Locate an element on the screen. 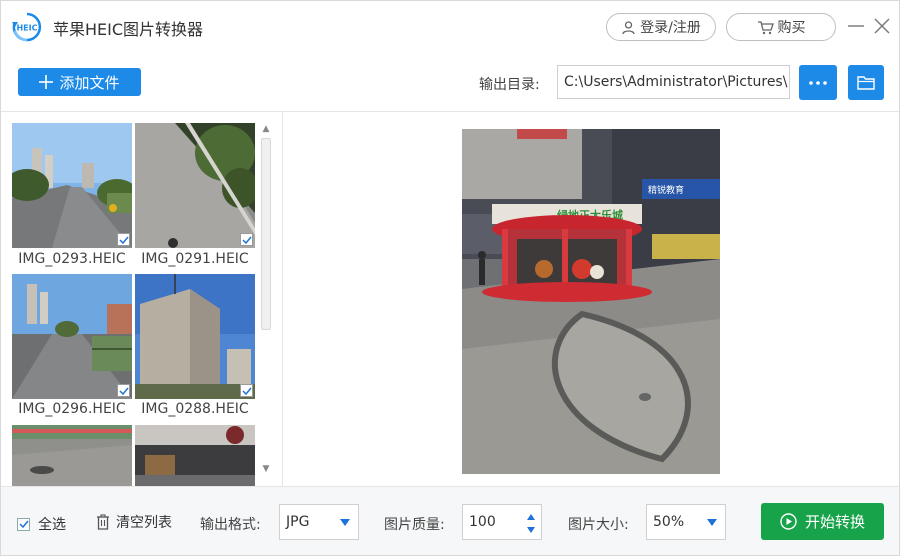  scroll-up-icon: ▲ is located at coordinates (266, 129).